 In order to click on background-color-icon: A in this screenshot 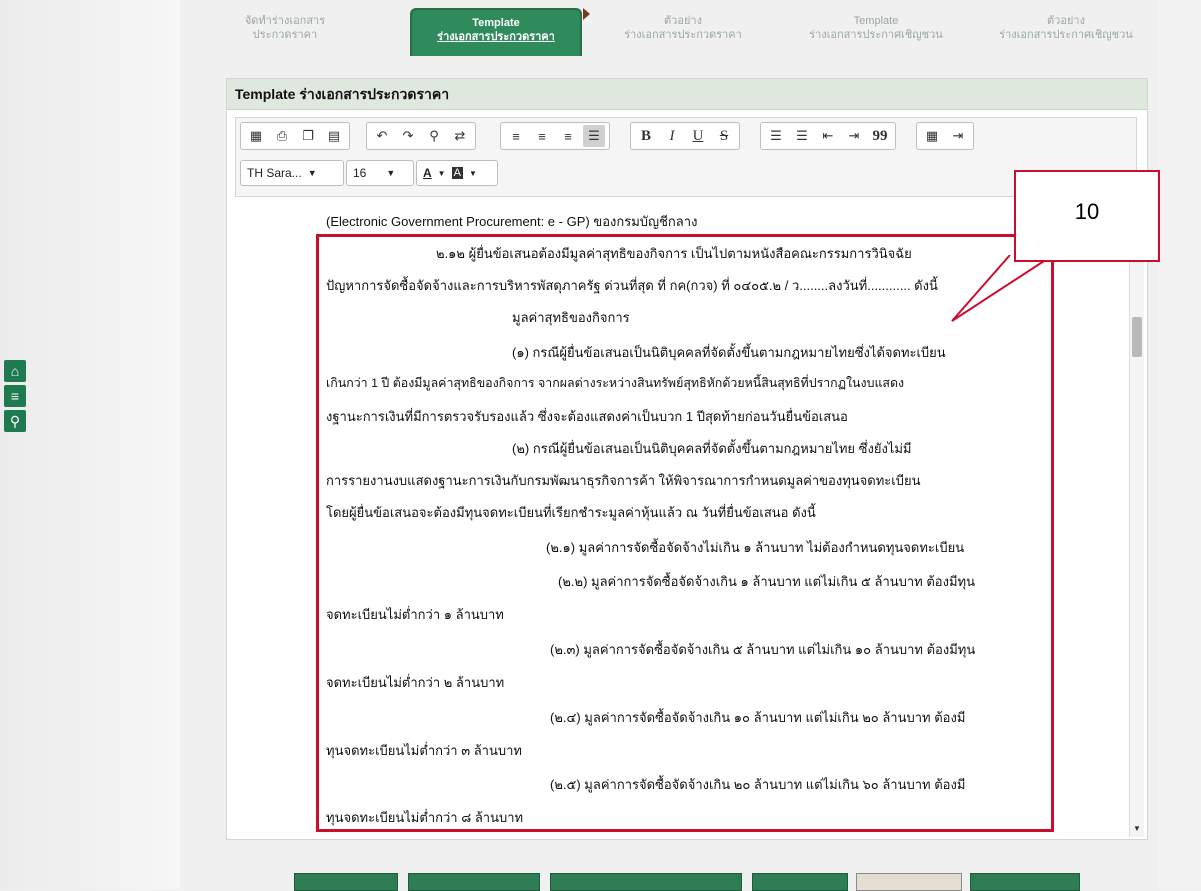, I will do `click(457, 173)`.